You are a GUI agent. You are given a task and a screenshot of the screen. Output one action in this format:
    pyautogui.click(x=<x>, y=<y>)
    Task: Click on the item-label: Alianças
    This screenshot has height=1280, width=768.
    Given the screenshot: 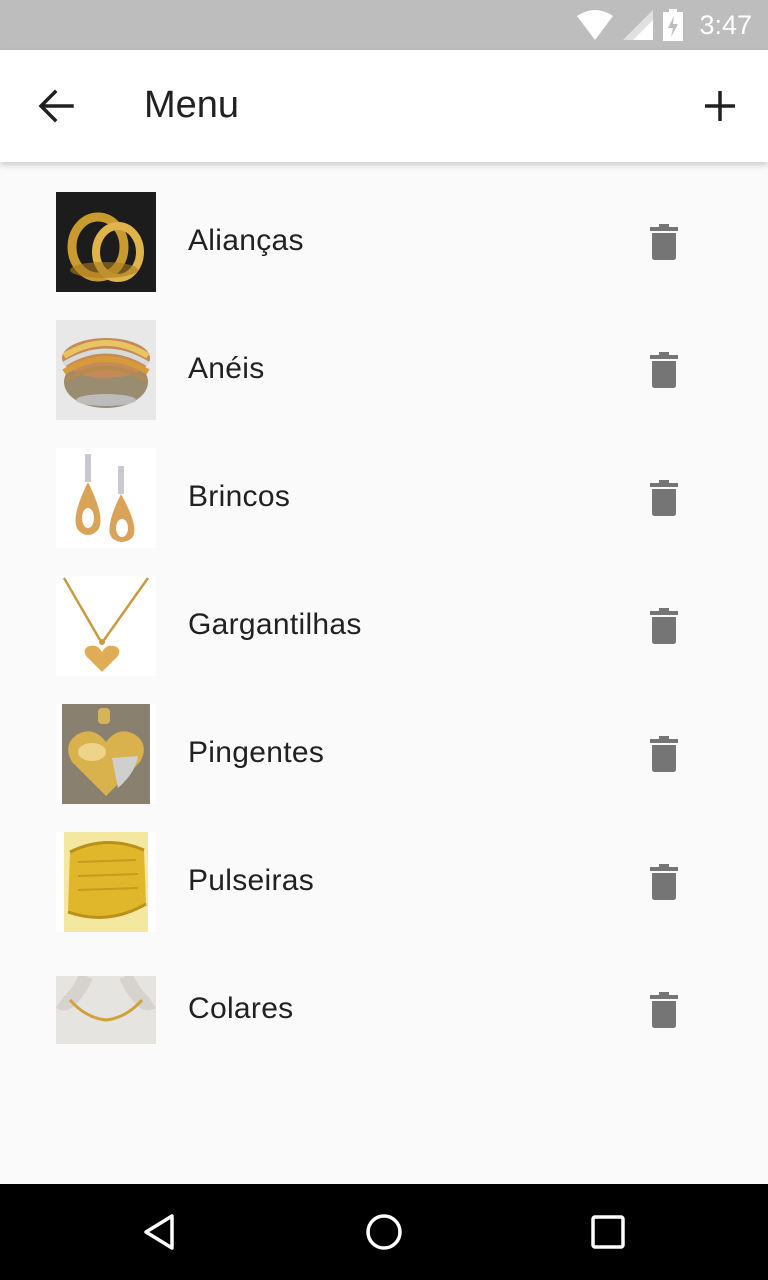 What is the action you would take?
    pyautogui.click(x=246, y=240)
    